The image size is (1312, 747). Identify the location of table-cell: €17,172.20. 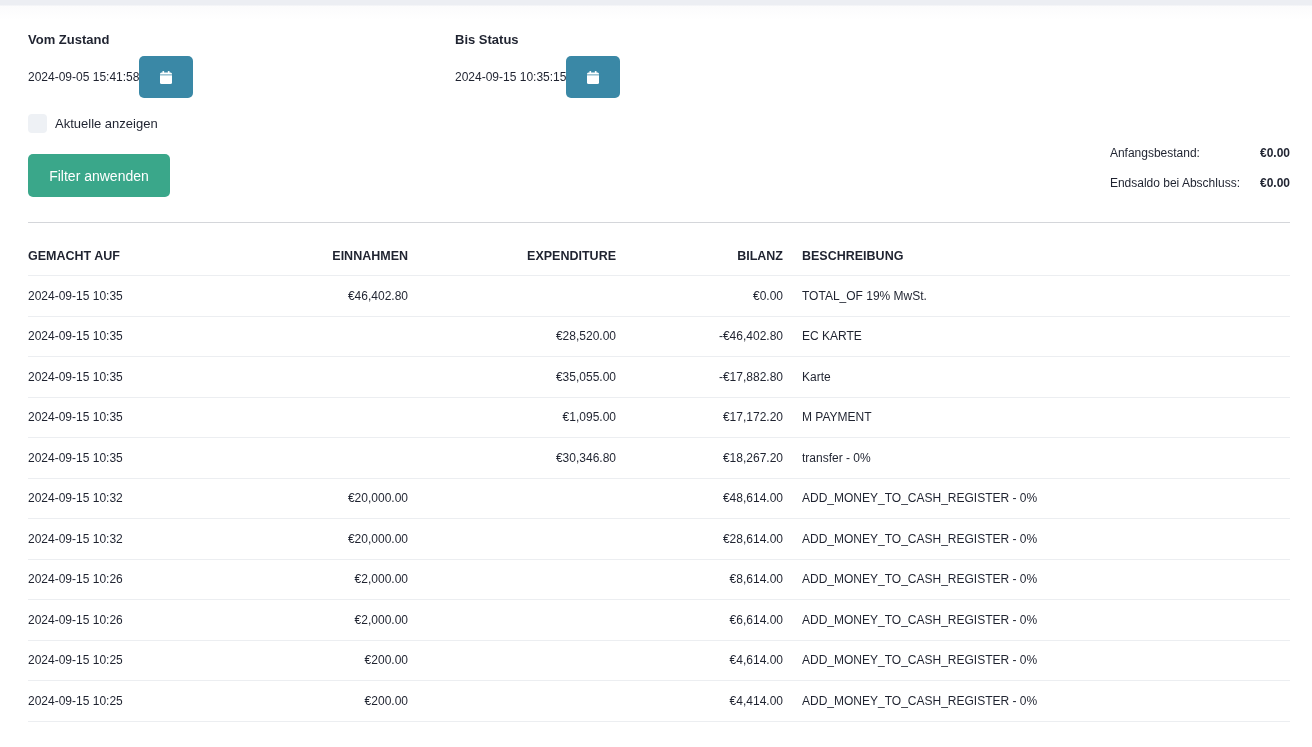
(752, 417).